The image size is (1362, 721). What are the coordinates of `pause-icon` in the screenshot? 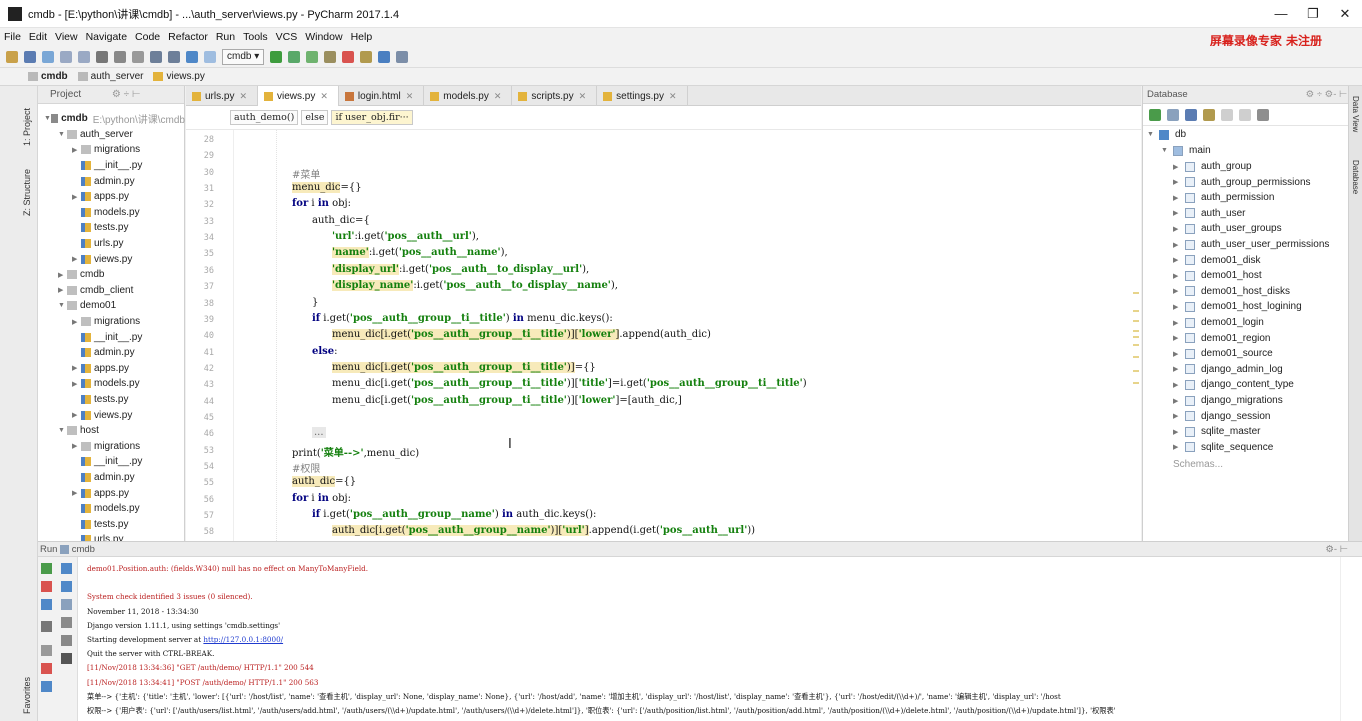 It's located at (46, 604).